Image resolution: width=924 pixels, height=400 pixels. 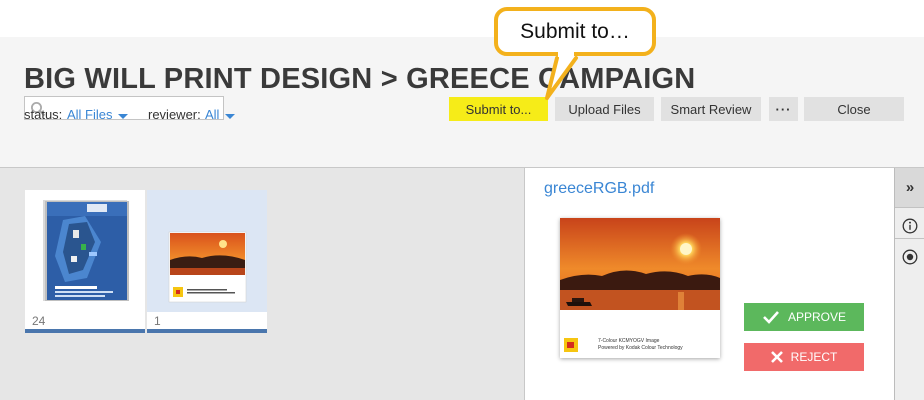 I want to click on reviewer-filter-label: reviewer:, so click(x=174, y=114).